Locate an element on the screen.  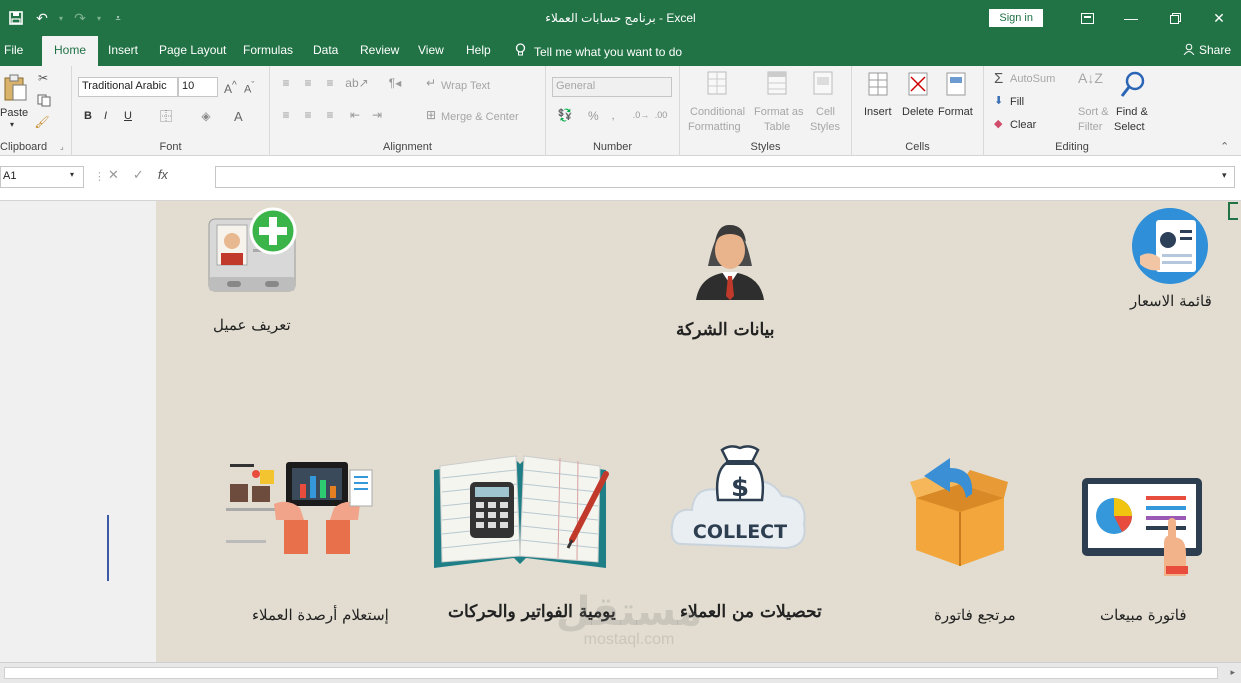
collapse-ribbon-icon: ⌃ is located at coordinates (1224, 146).